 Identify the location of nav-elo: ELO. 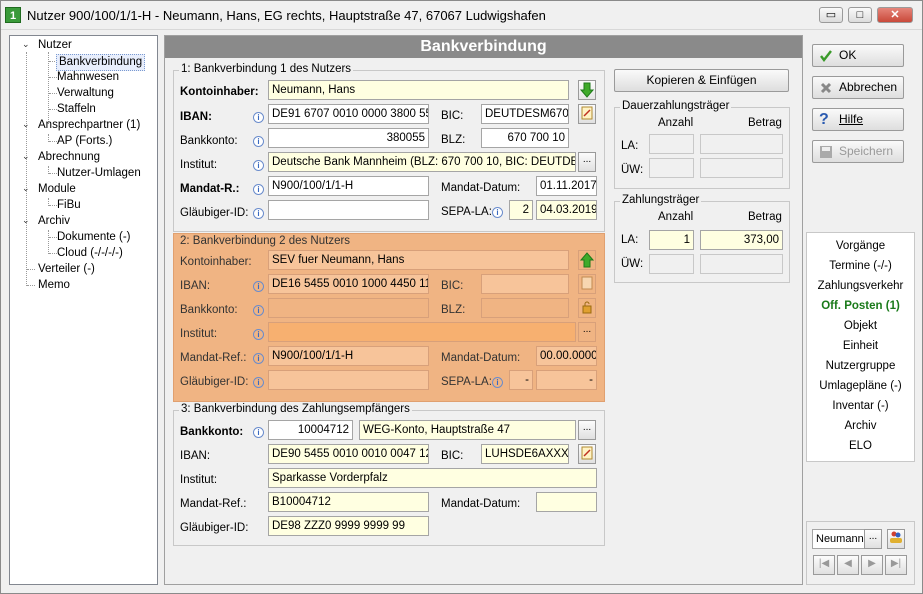
(860, 446).